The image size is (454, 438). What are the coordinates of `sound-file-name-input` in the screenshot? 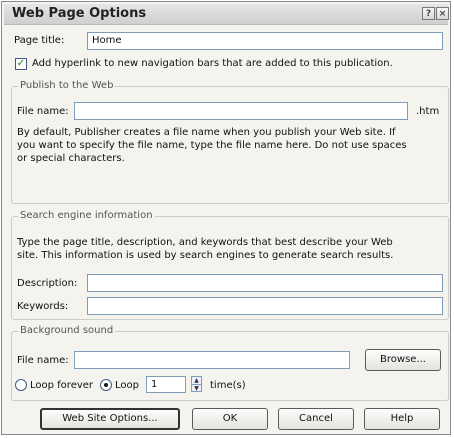 It's located at (212, 360).